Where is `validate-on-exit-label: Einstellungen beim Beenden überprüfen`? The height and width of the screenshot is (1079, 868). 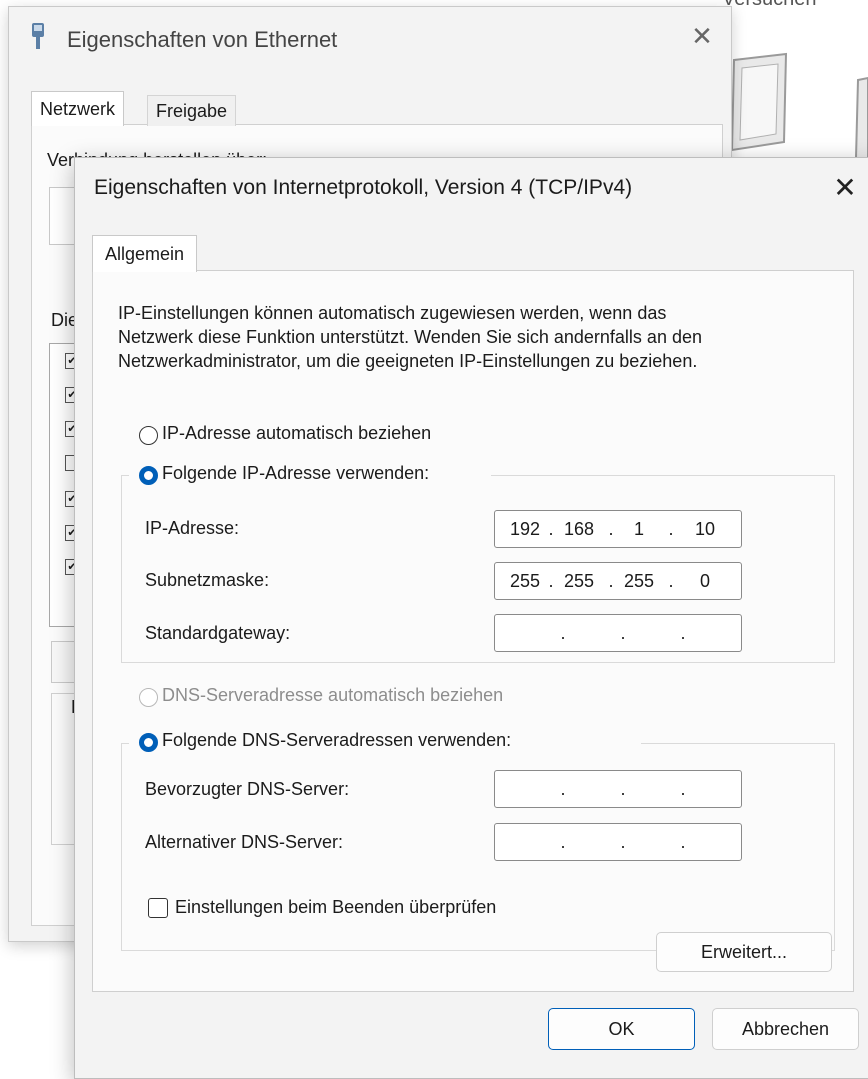
validate-on-exit-label: Einstellungen beim Beenden überprüfen is located at coordinates (335, 907).